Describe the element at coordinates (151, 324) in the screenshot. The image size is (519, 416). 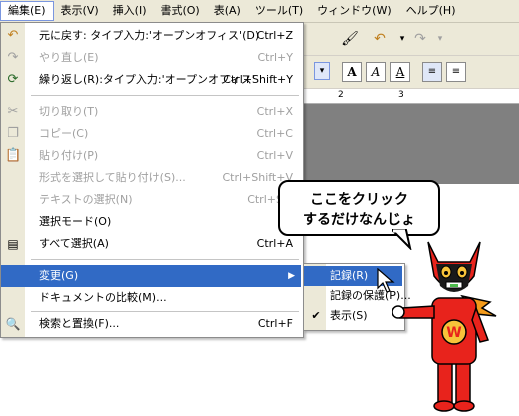
I see `menu-item-find-replace: 🔍 検索と置換(F)... Ctrl+F` at that location.